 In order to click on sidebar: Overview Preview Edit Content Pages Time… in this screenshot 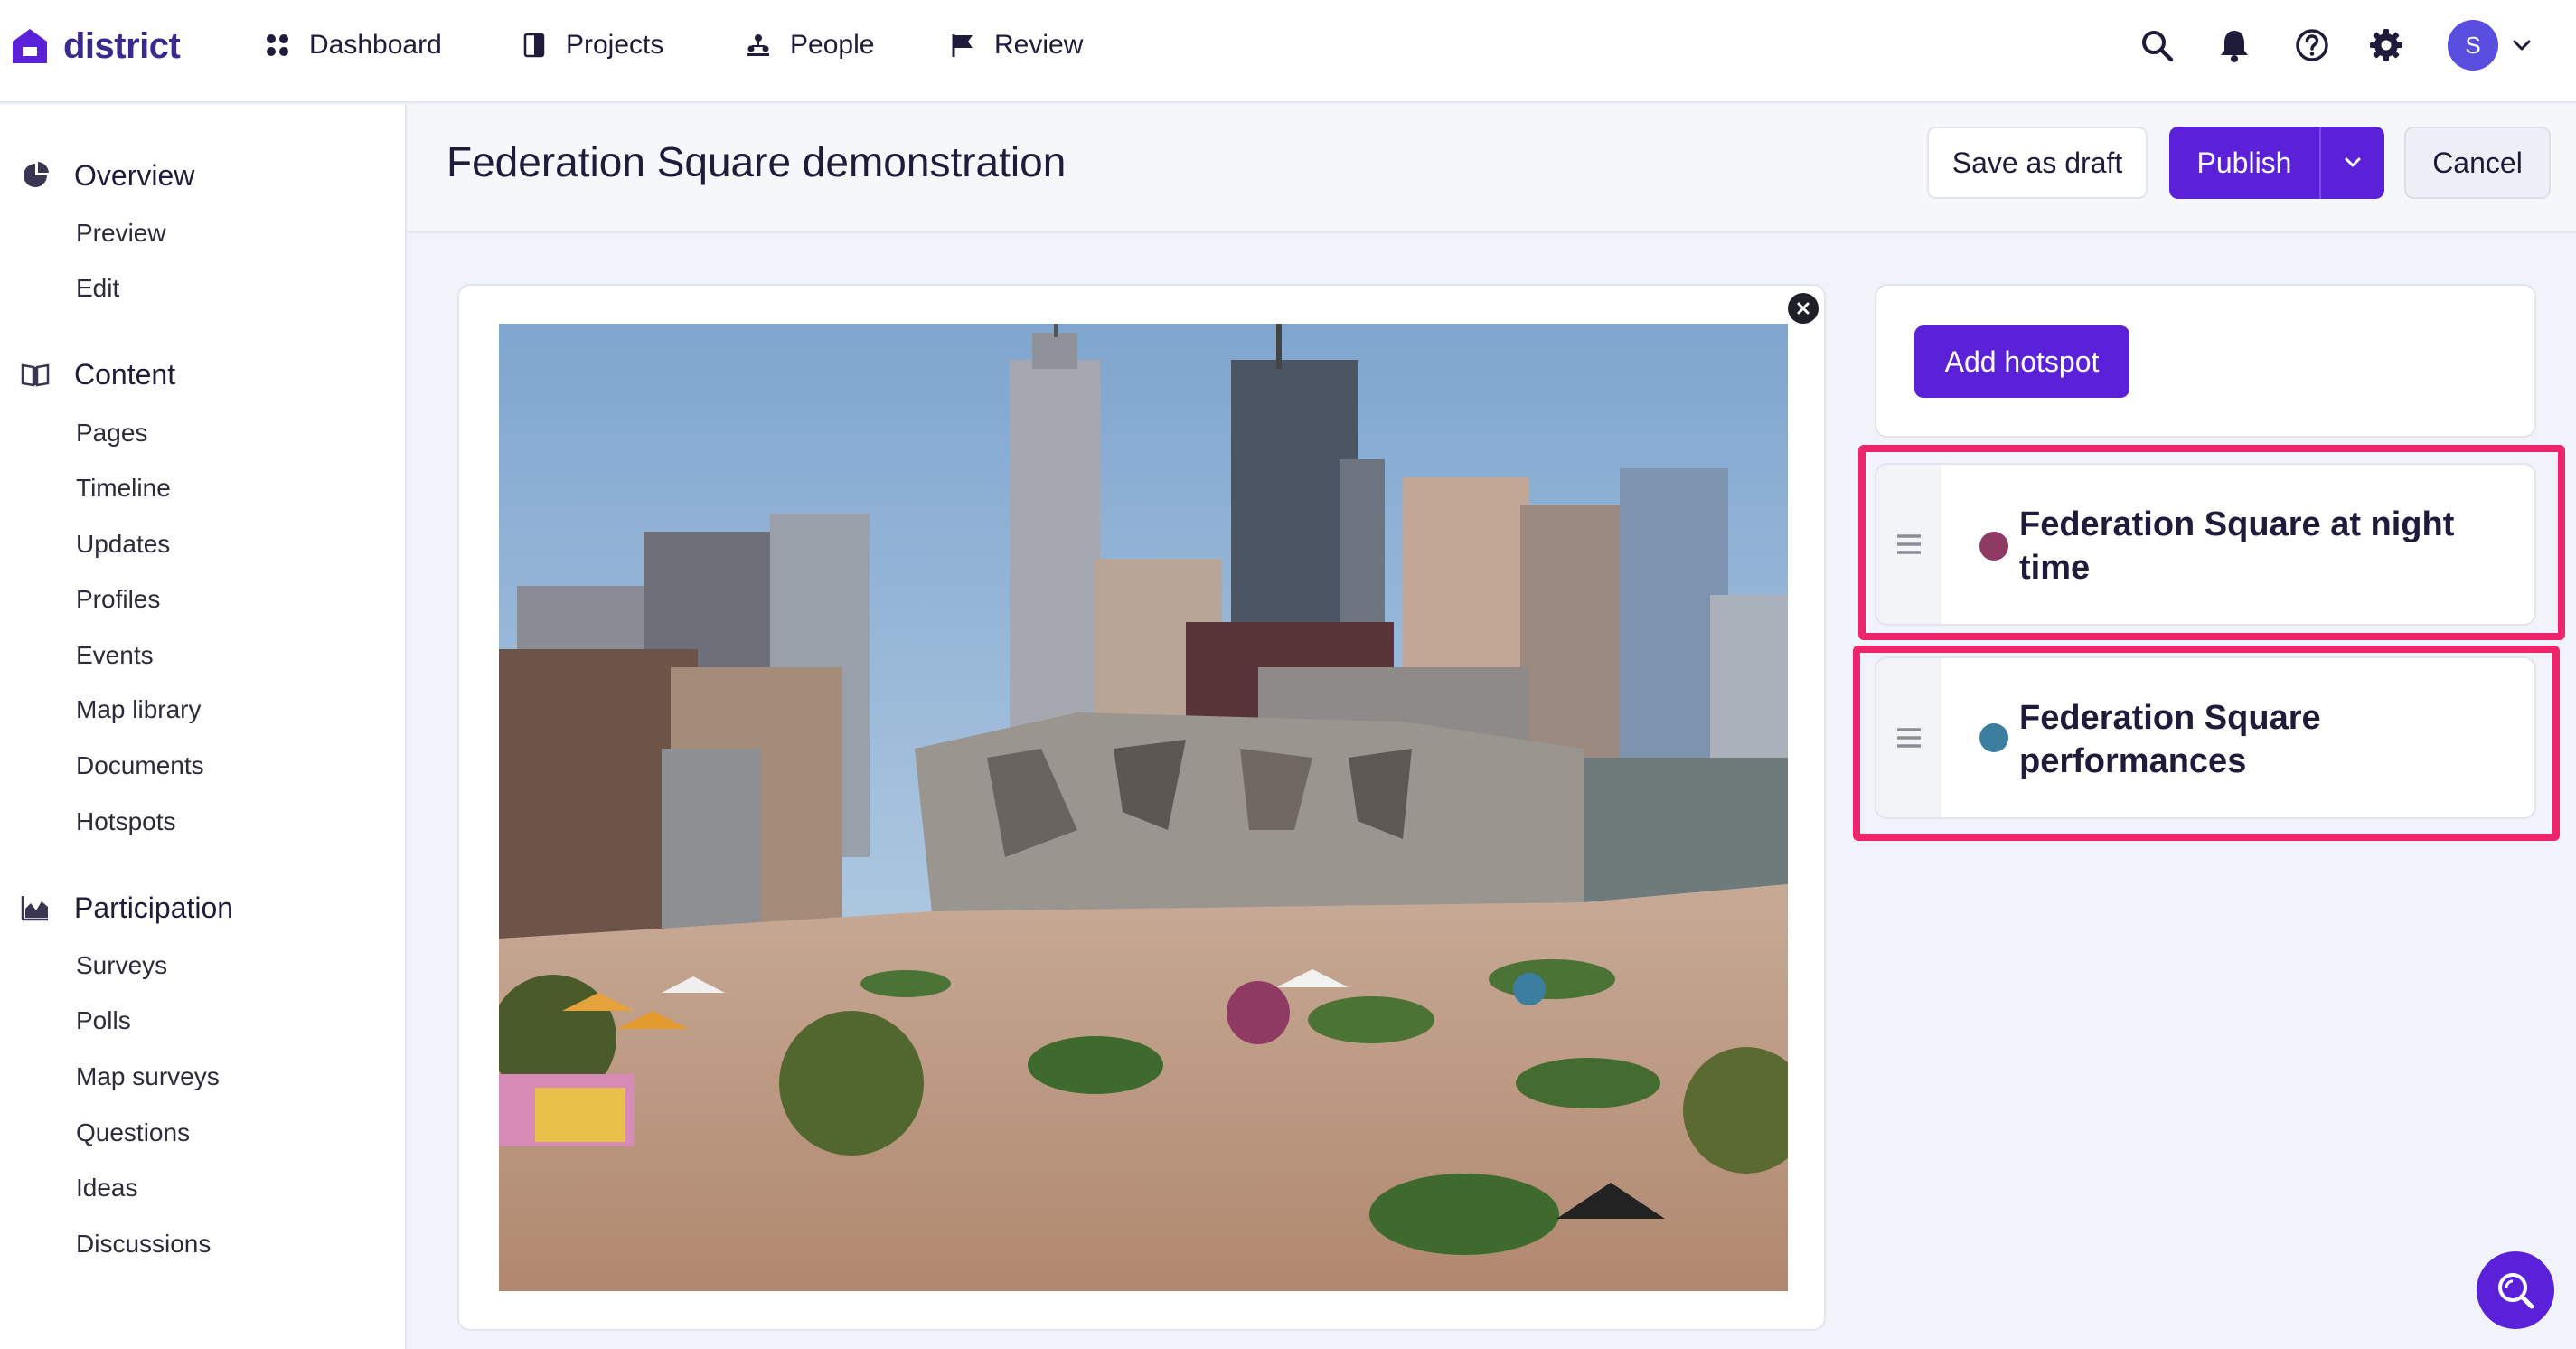, I will do `click(204, 727)`.